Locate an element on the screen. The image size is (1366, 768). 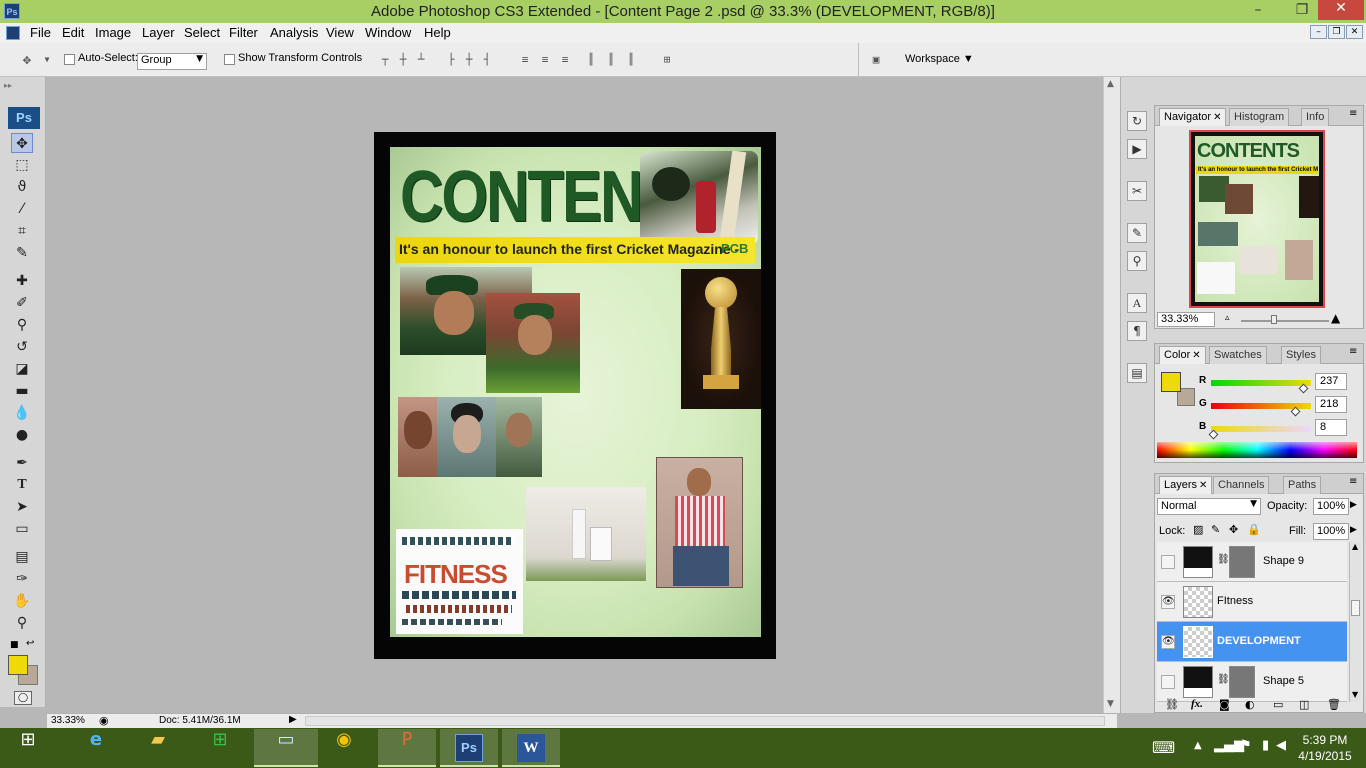
distribute-hcenter-icon: ║ is located at coordinates (611, 60).